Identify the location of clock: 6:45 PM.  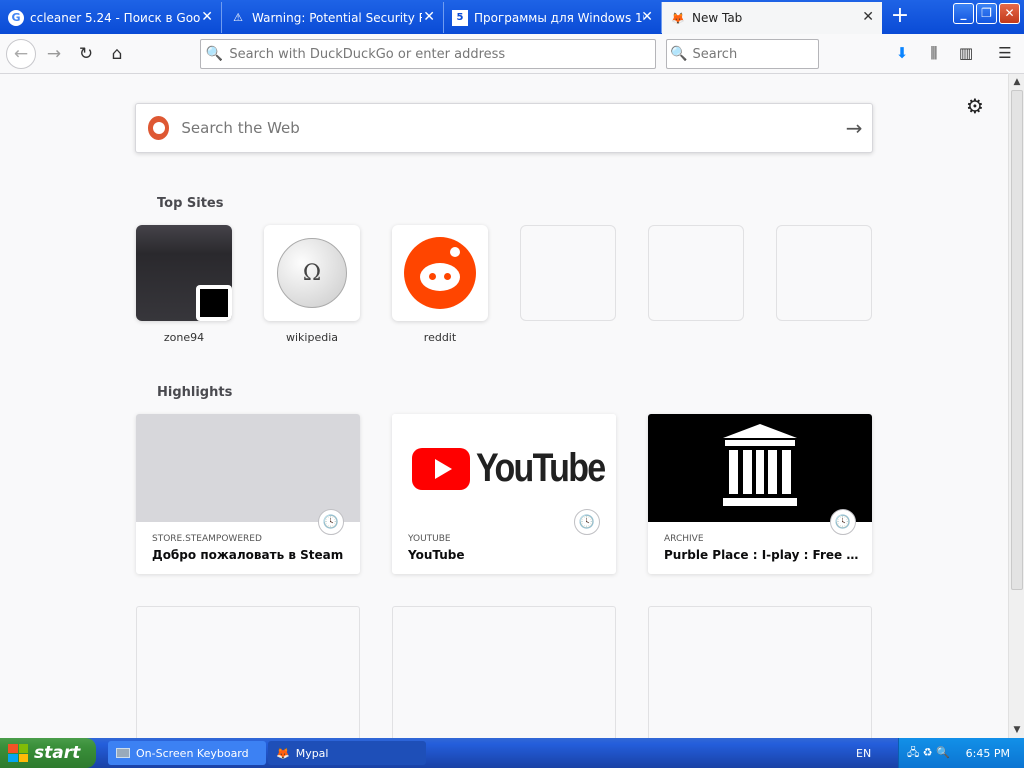
(987, 753).